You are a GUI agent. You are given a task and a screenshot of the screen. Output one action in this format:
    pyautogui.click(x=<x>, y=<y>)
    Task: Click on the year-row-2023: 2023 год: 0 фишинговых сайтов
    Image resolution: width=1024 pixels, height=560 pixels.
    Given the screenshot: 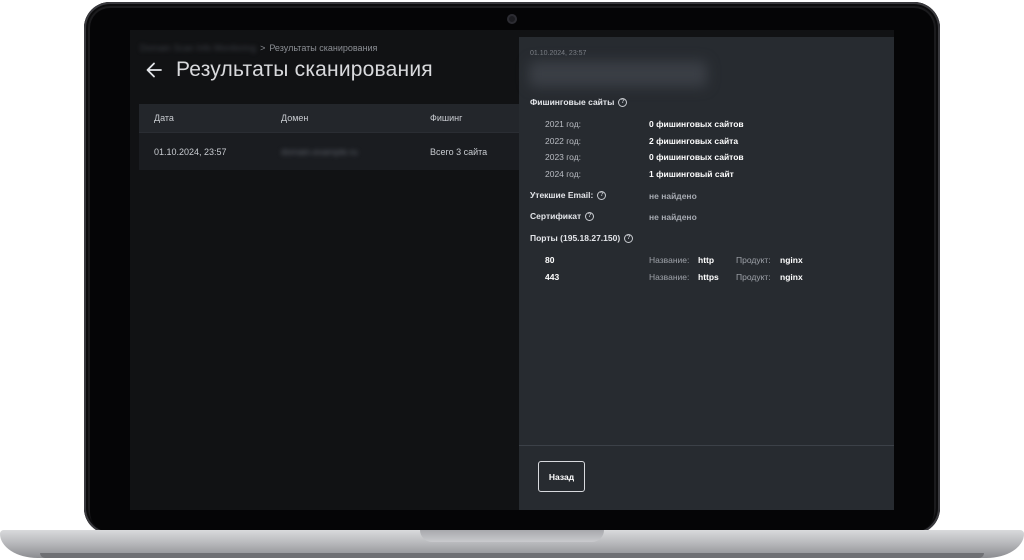 What is the action you would take?
    pyautogui.click(x=695, y=157)
    